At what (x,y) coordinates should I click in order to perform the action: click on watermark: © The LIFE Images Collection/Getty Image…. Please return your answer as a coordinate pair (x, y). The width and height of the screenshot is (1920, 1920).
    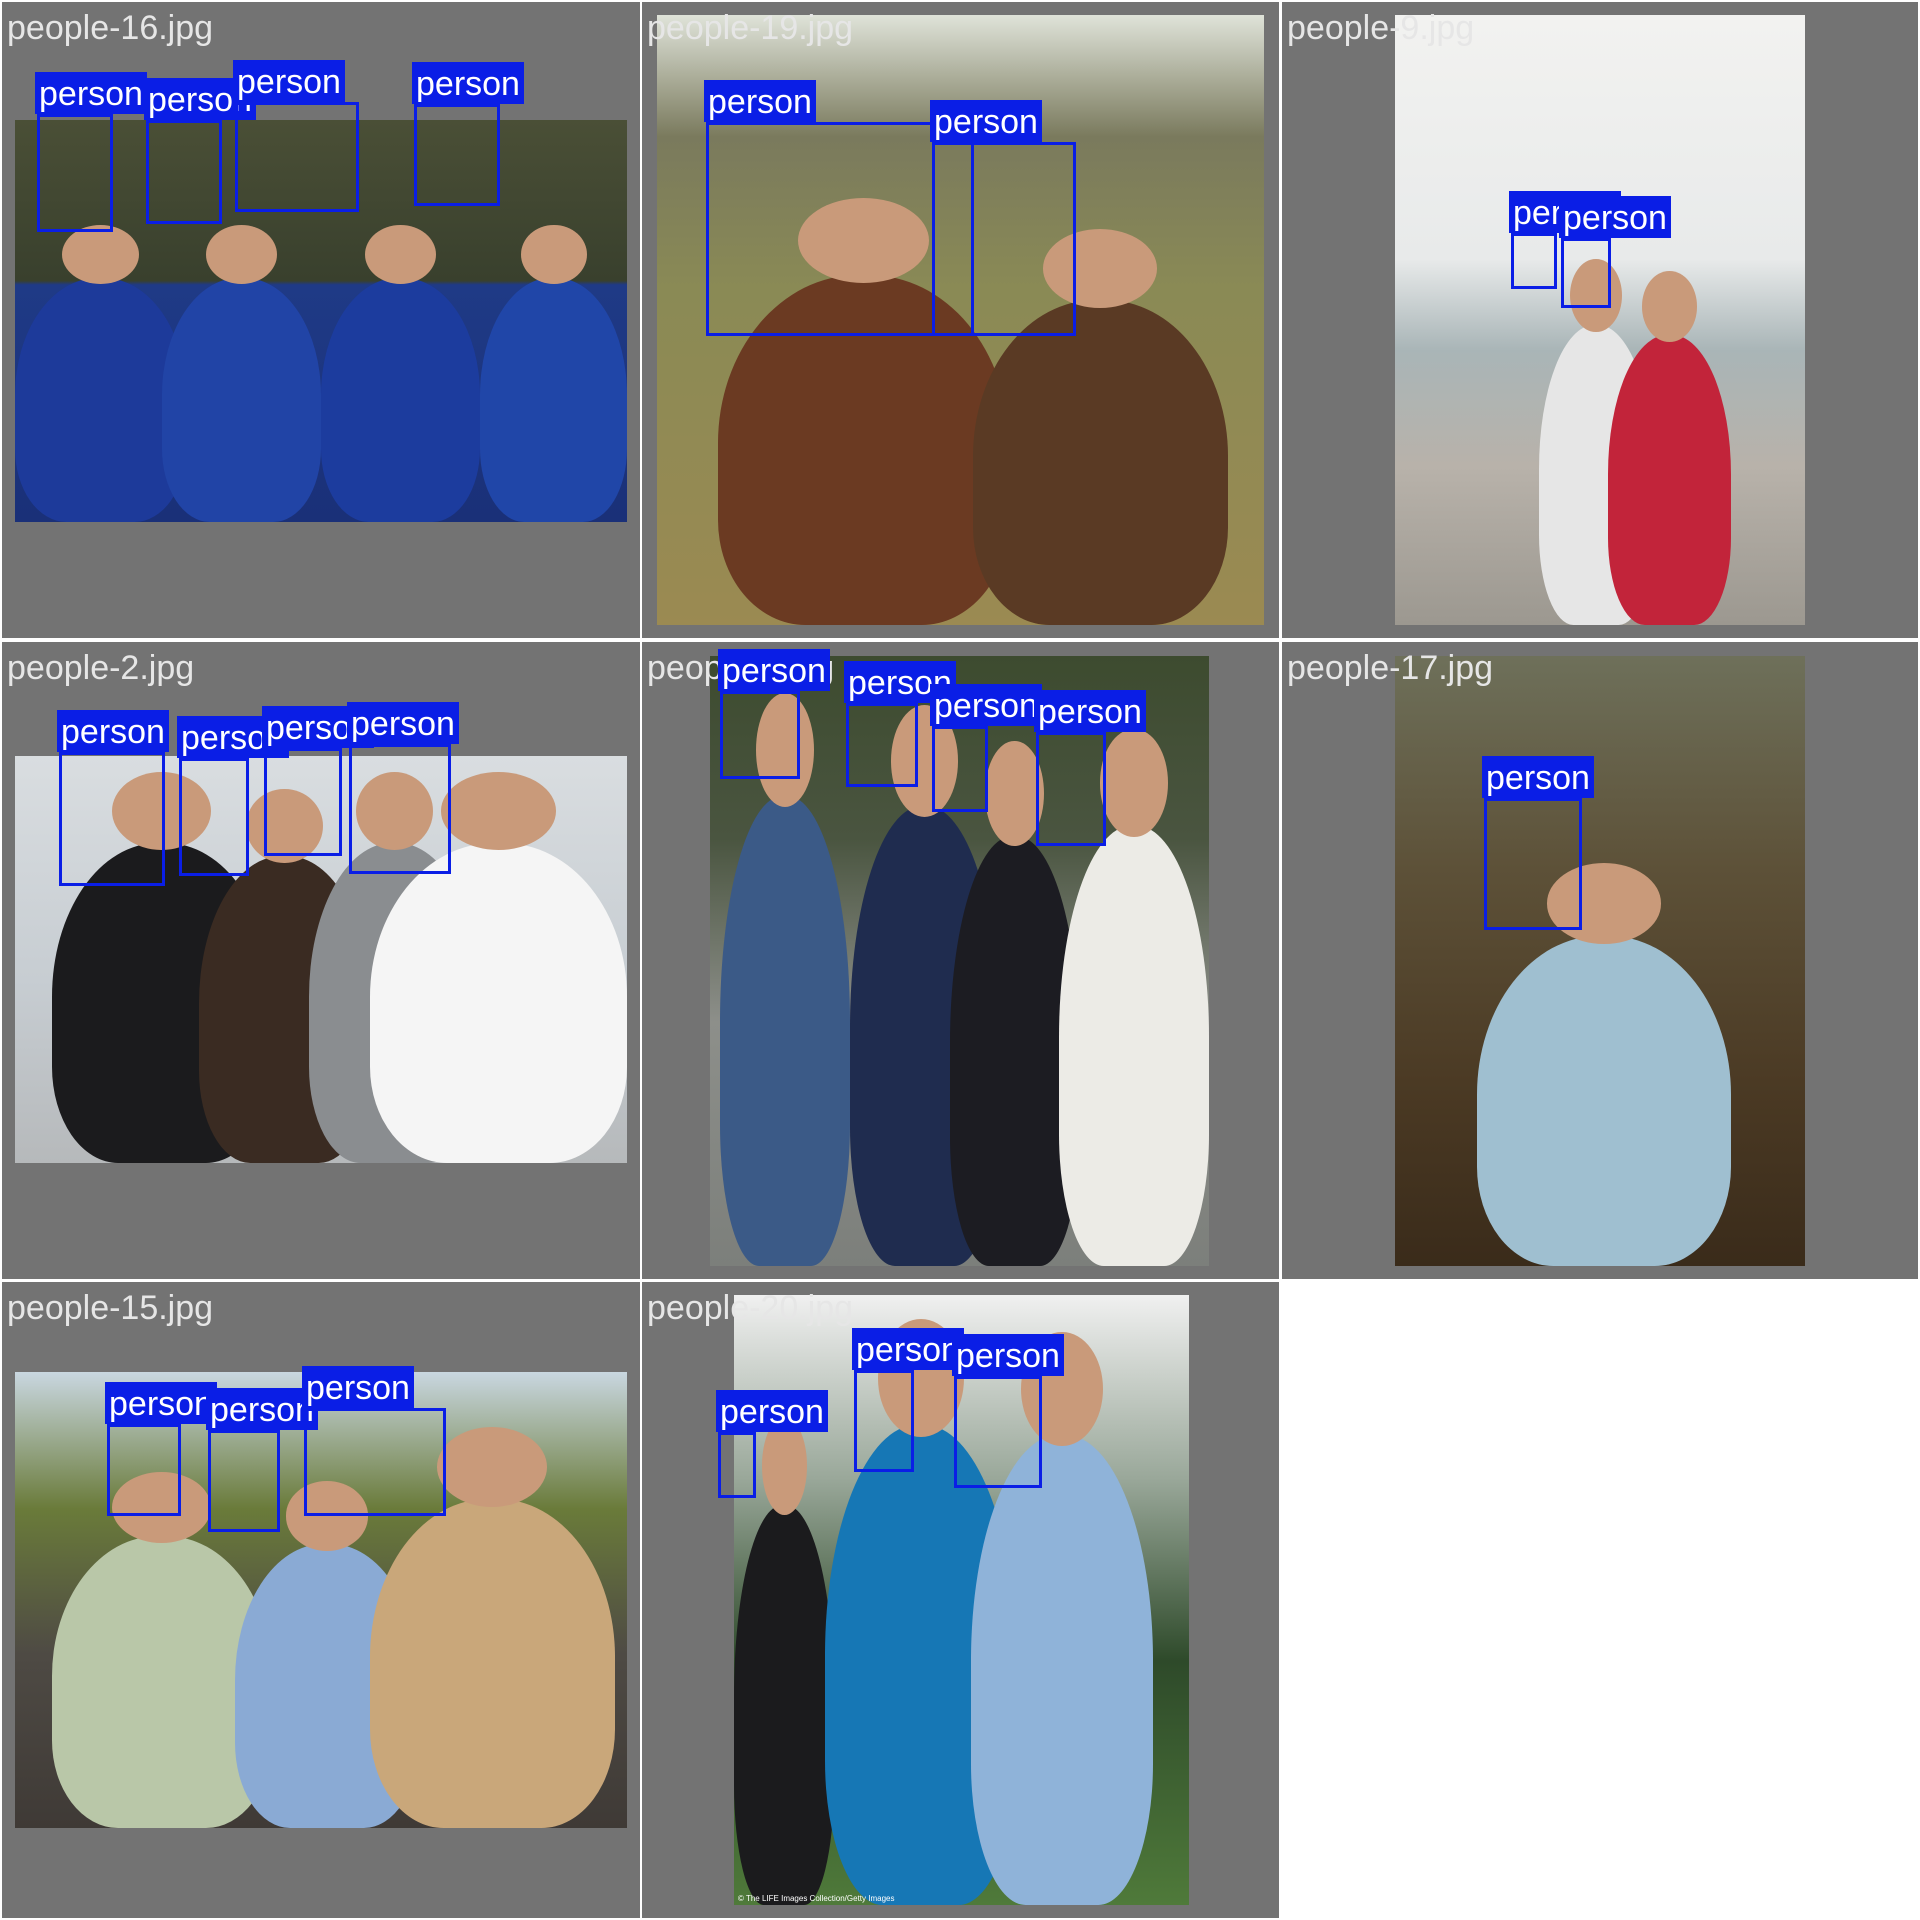
    Looking at the image, I should click on (816, 1898).